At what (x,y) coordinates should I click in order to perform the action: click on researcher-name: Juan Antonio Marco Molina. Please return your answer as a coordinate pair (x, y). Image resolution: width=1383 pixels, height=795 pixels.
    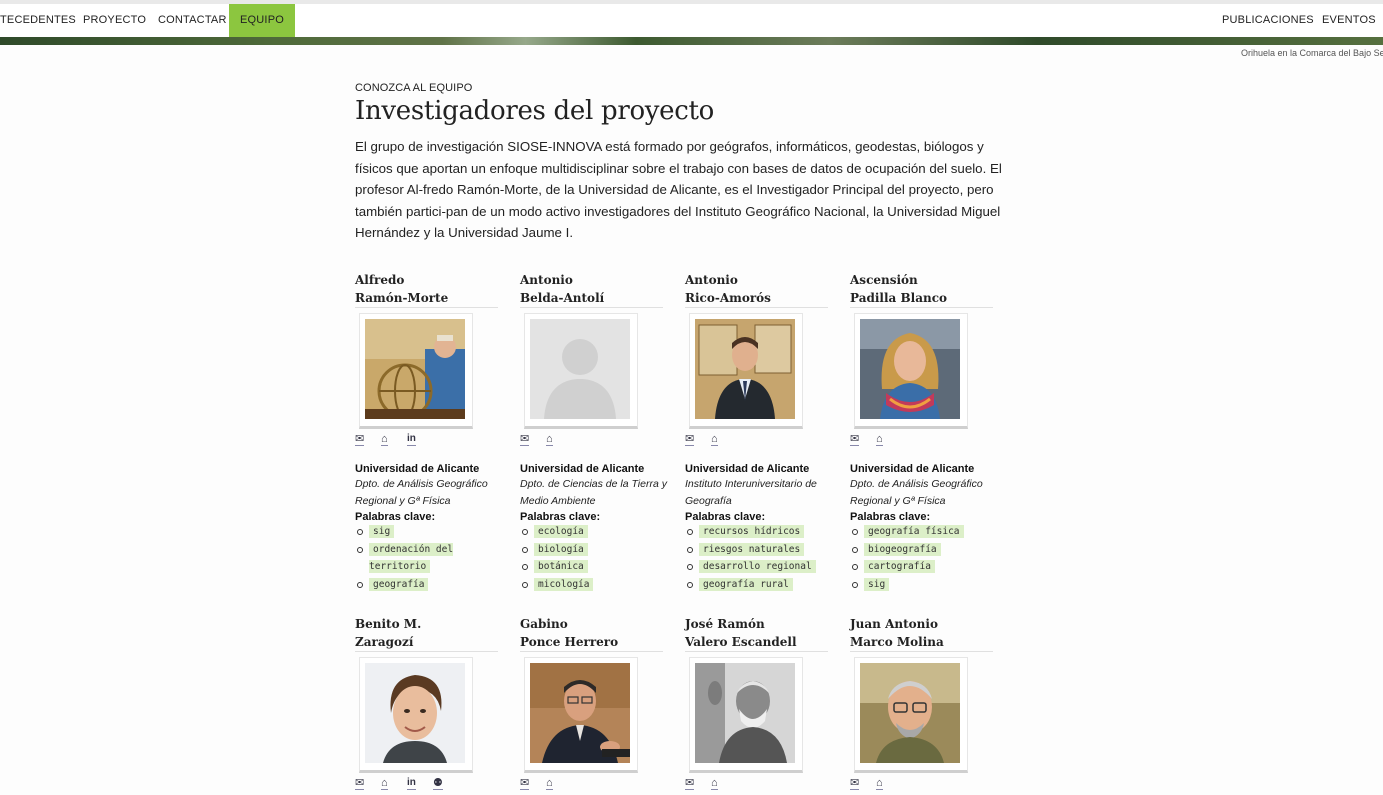
    Looking at the image, I should click on (921, 634).